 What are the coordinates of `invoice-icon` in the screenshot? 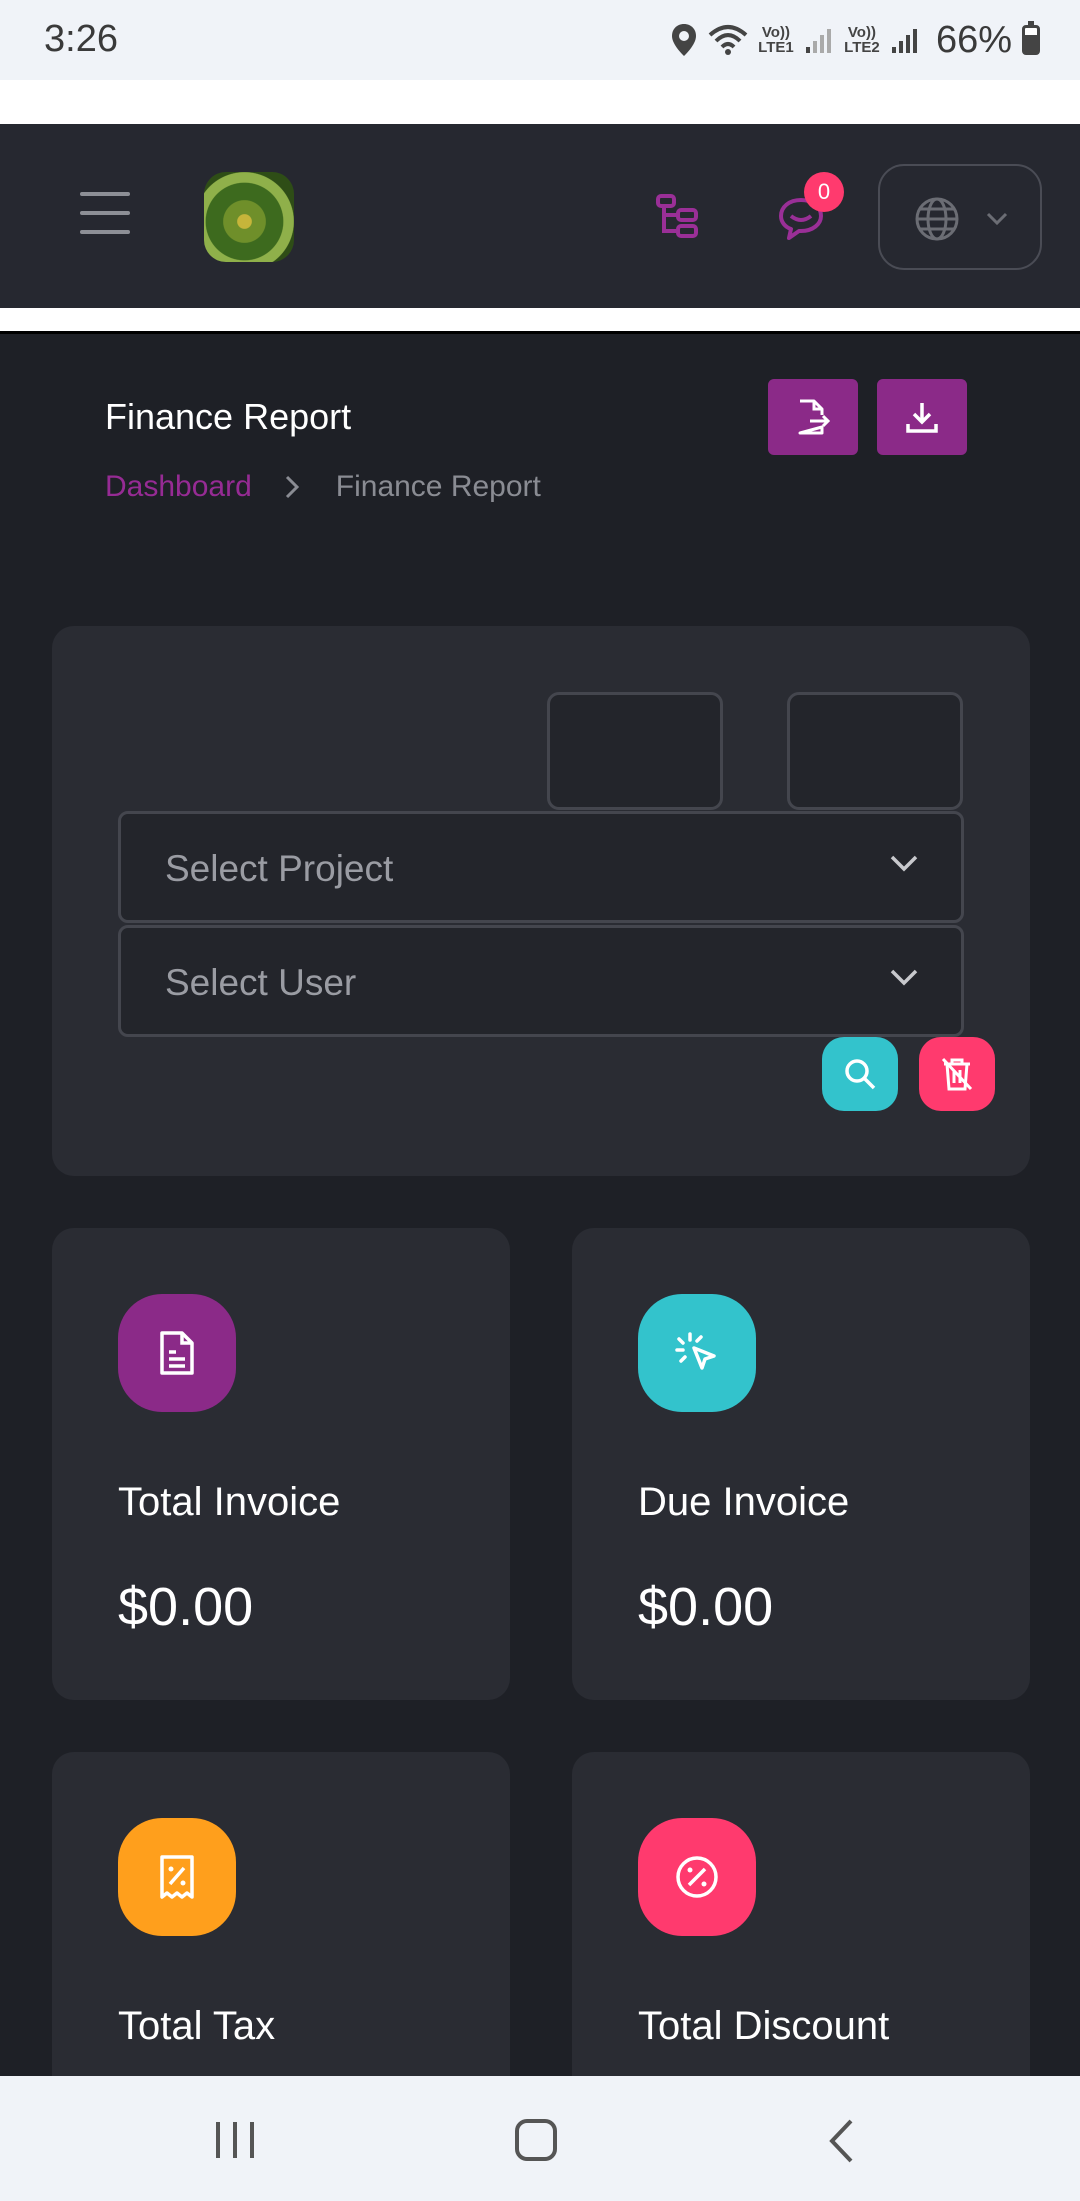 It's located at (177, 1353).